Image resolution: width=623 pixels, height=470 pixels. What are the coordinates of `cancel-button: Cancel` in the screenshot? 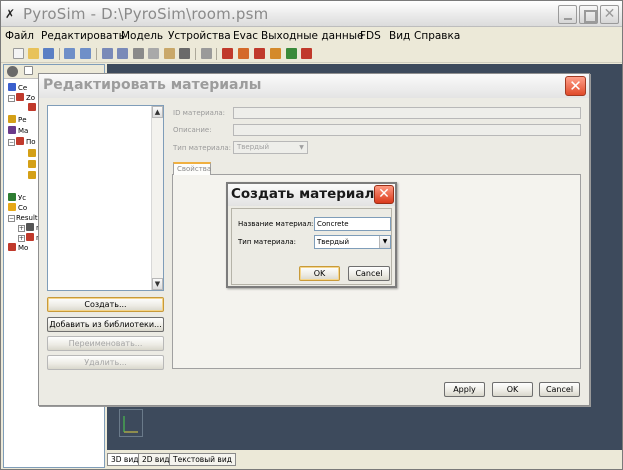 It's located at (559, 389).